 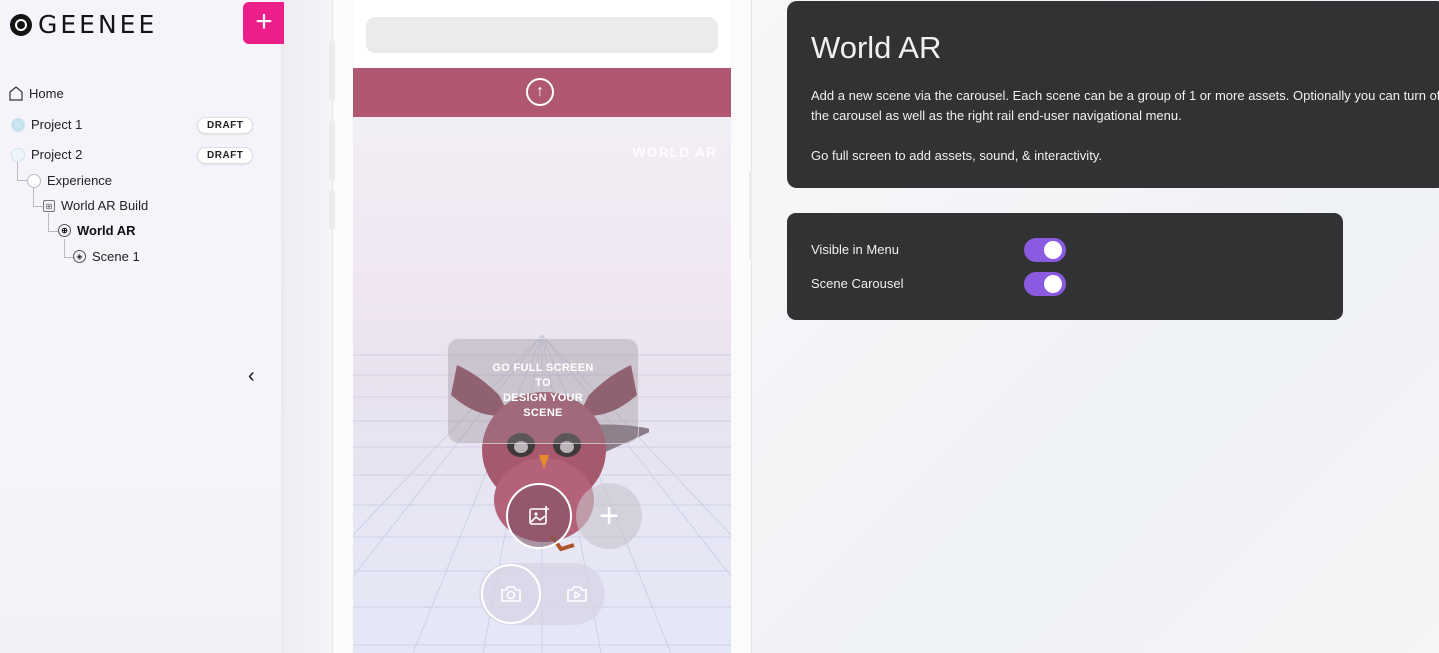 I want to click on upload-icon: ↑, so click(x=540, y=92).